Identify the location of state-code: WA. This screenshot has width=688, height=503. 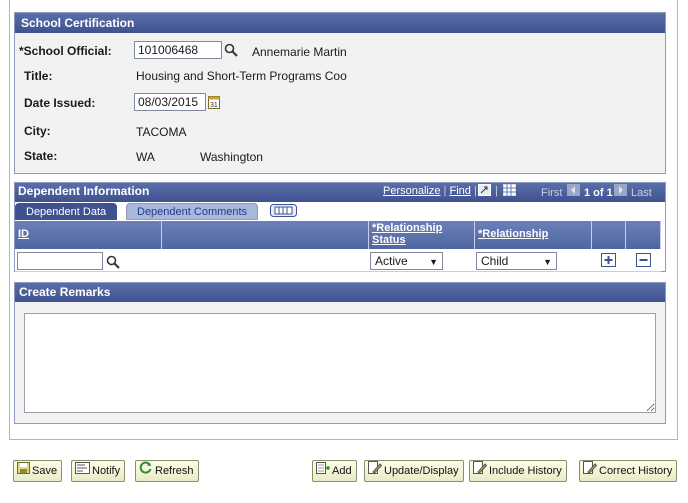
(145, 157).